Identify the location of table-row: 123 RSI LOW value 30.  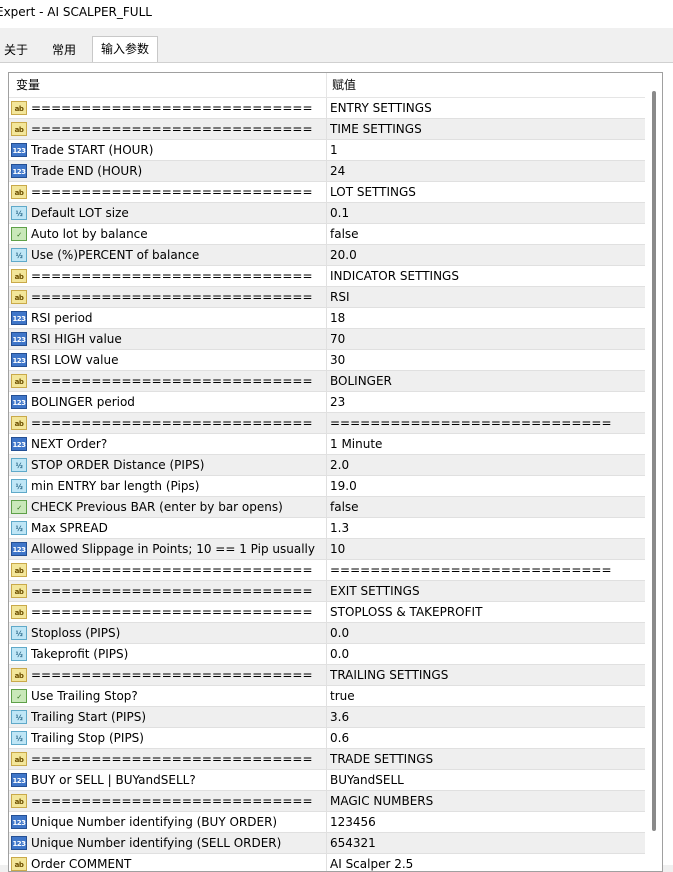
(327, 360).